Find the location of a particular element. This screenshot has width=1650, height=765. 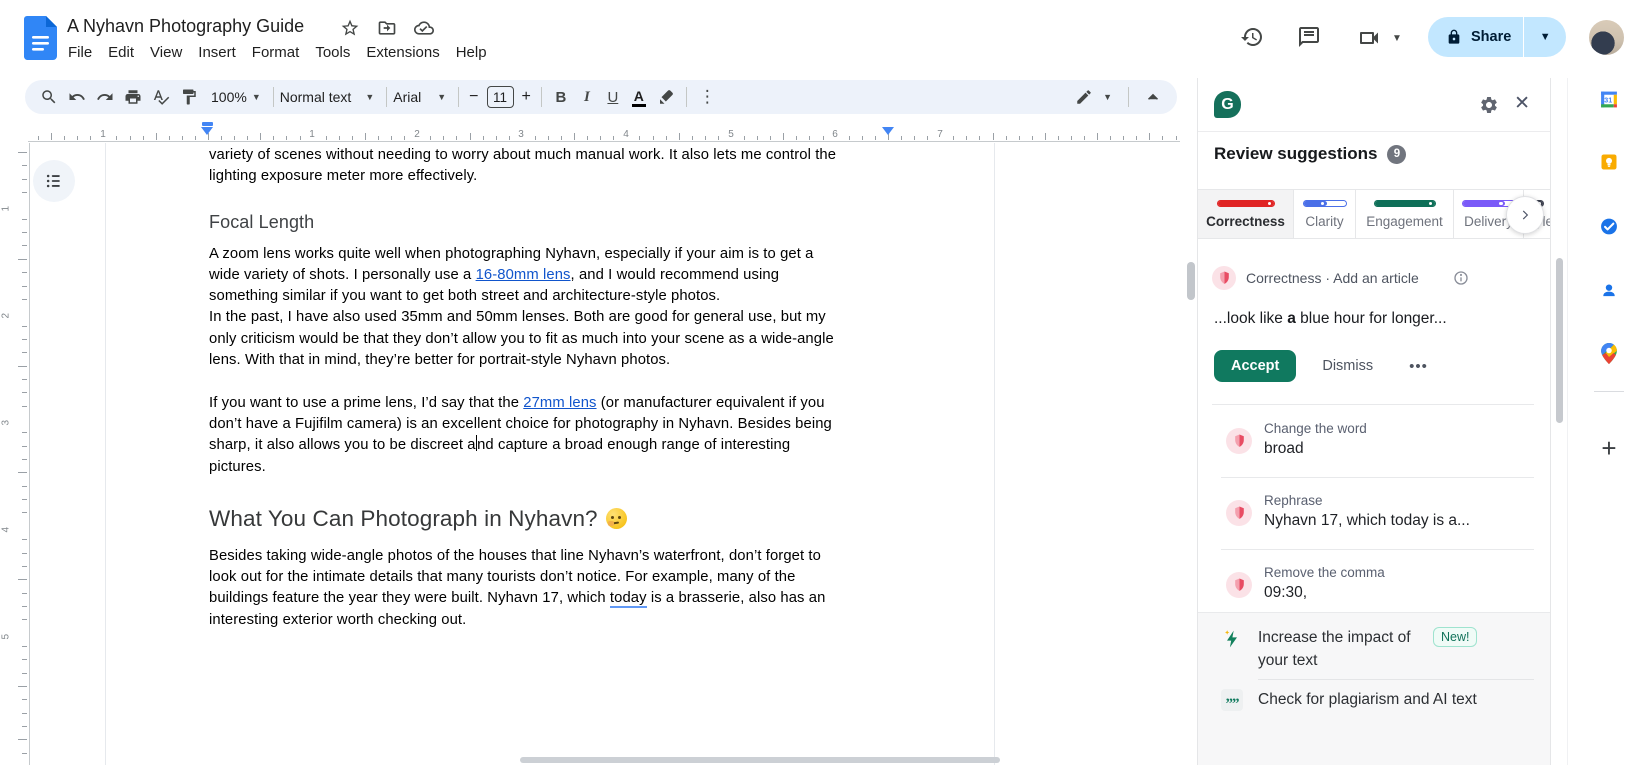

zoom-caret-icon: ▼ is located at coordinates (256, 97).